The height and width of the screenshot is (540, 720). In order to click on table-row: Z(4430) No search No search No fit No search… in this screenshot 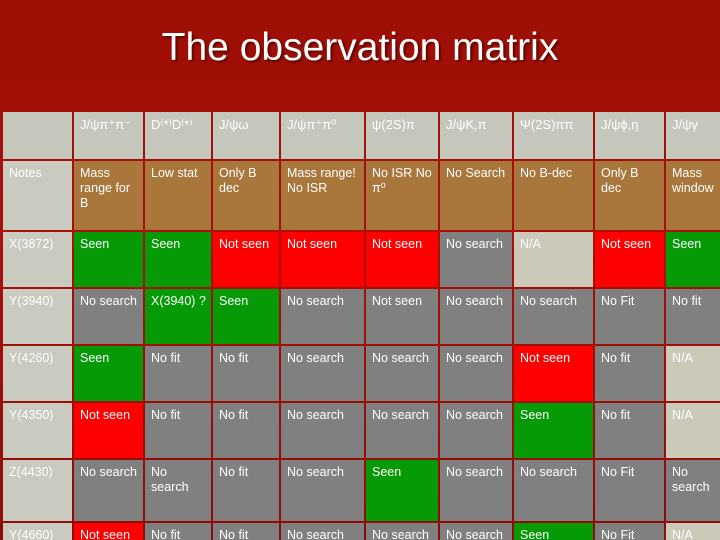, I will do `click(361, 490)`.